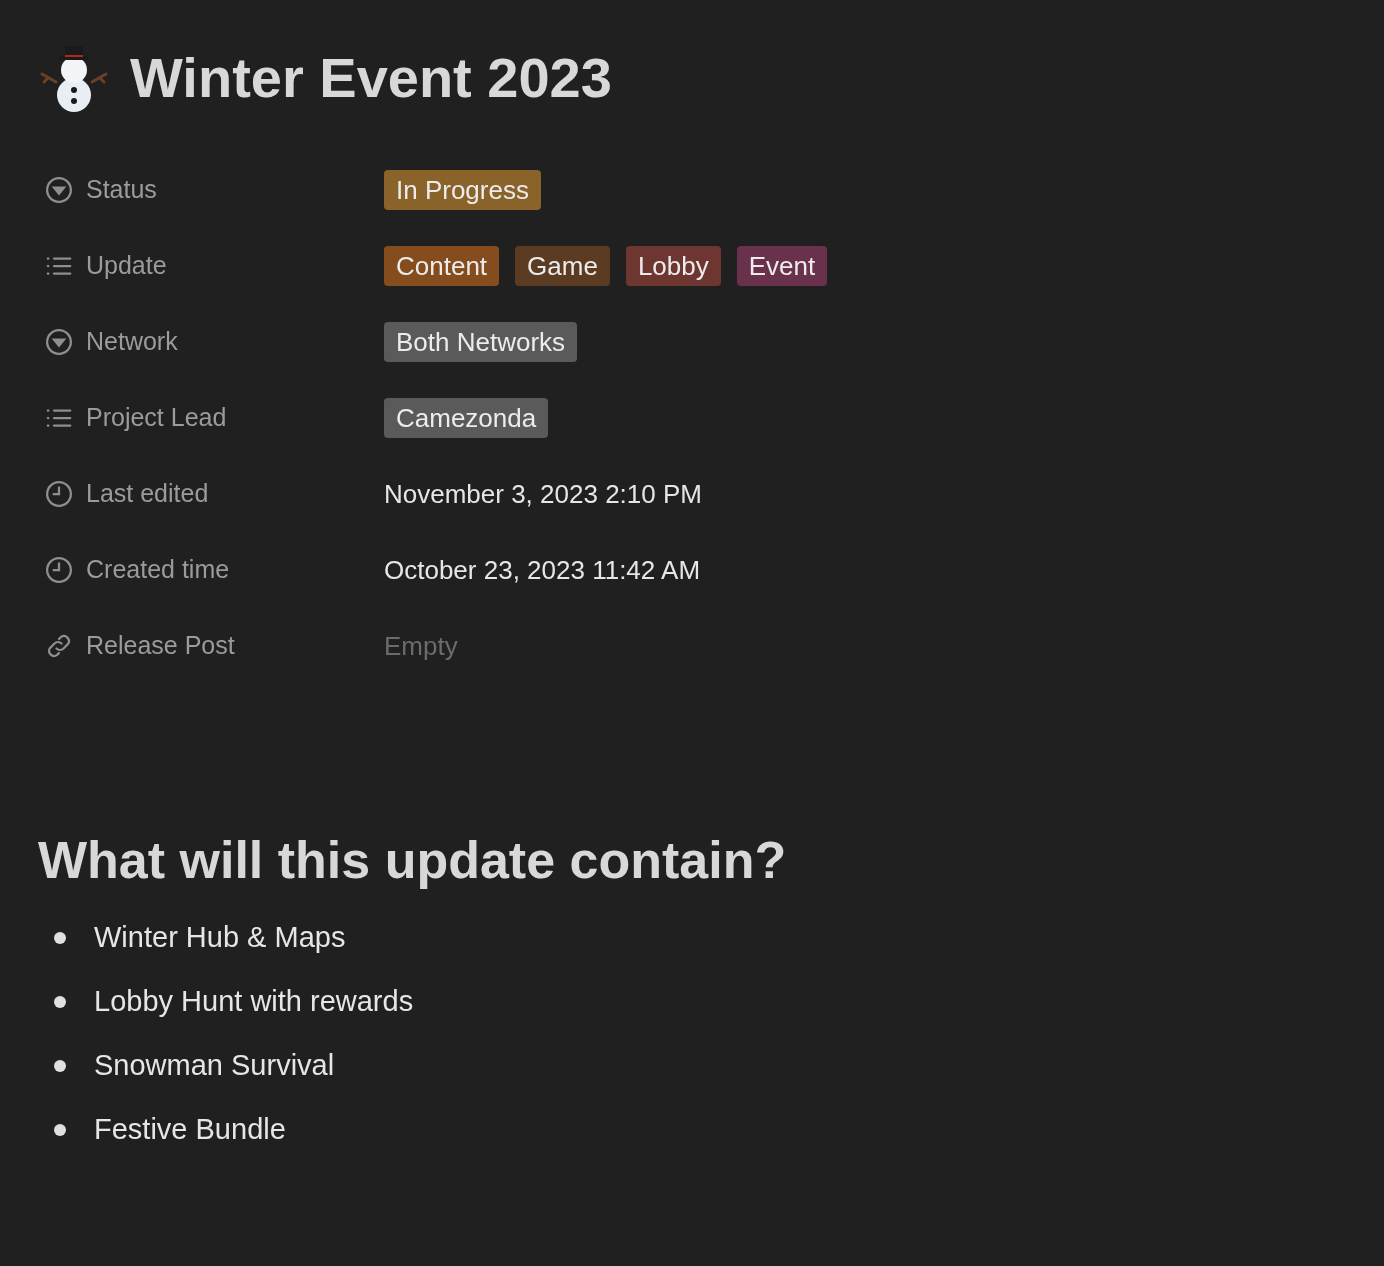 The image size is (1384, 1266). I want to click on list-item-text: Winter Hub & Maps, so click(220, 938).